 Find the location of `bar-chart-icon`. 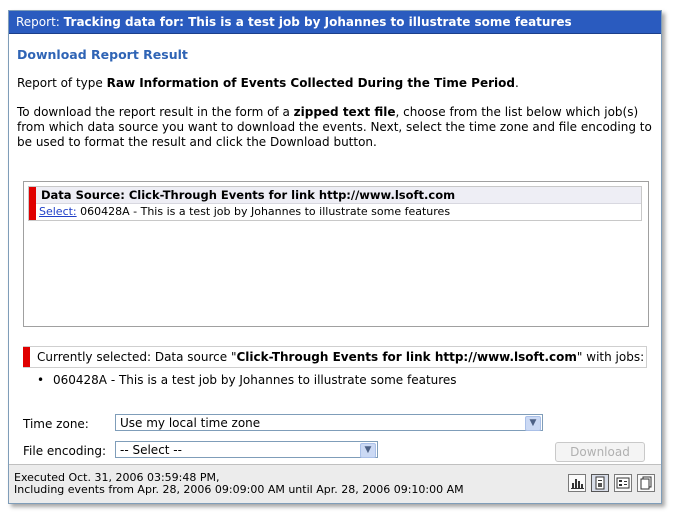

bar-chart-icon is located at coordinates (577, 483).